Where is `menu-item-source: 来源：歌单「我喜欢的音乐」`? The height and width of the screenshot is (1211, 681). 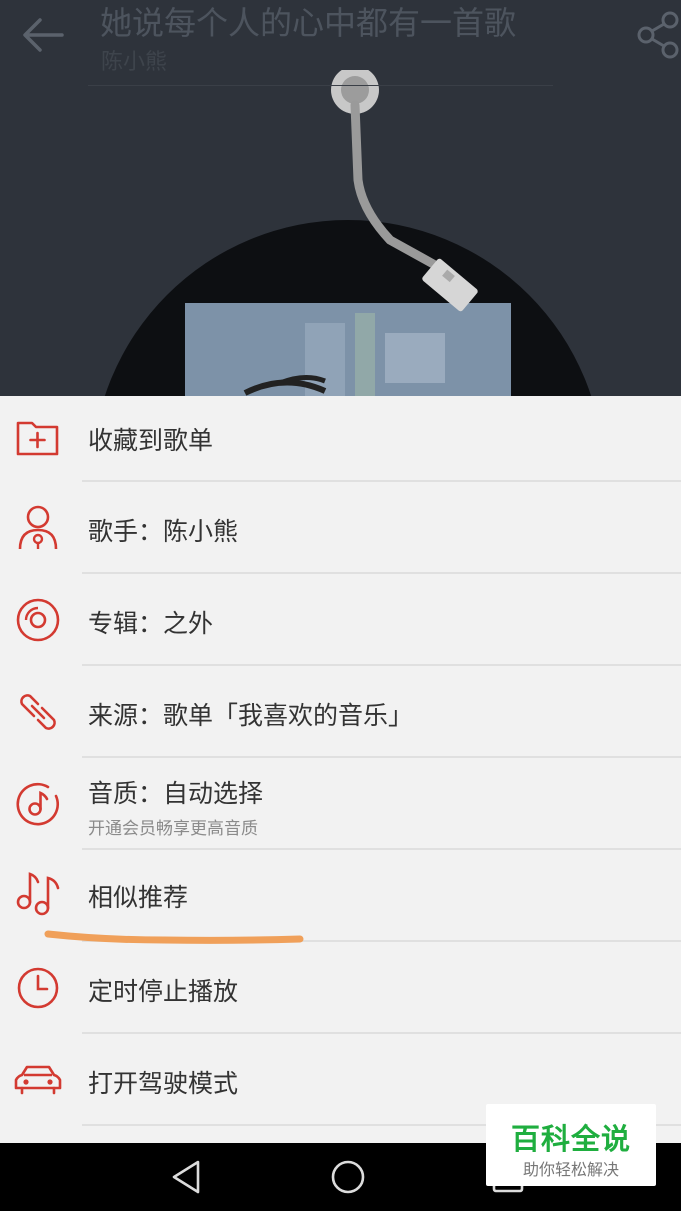 menu-item-source: 来源：歌单「我喜欢的音乐」 is located at coordinates (340, 712).